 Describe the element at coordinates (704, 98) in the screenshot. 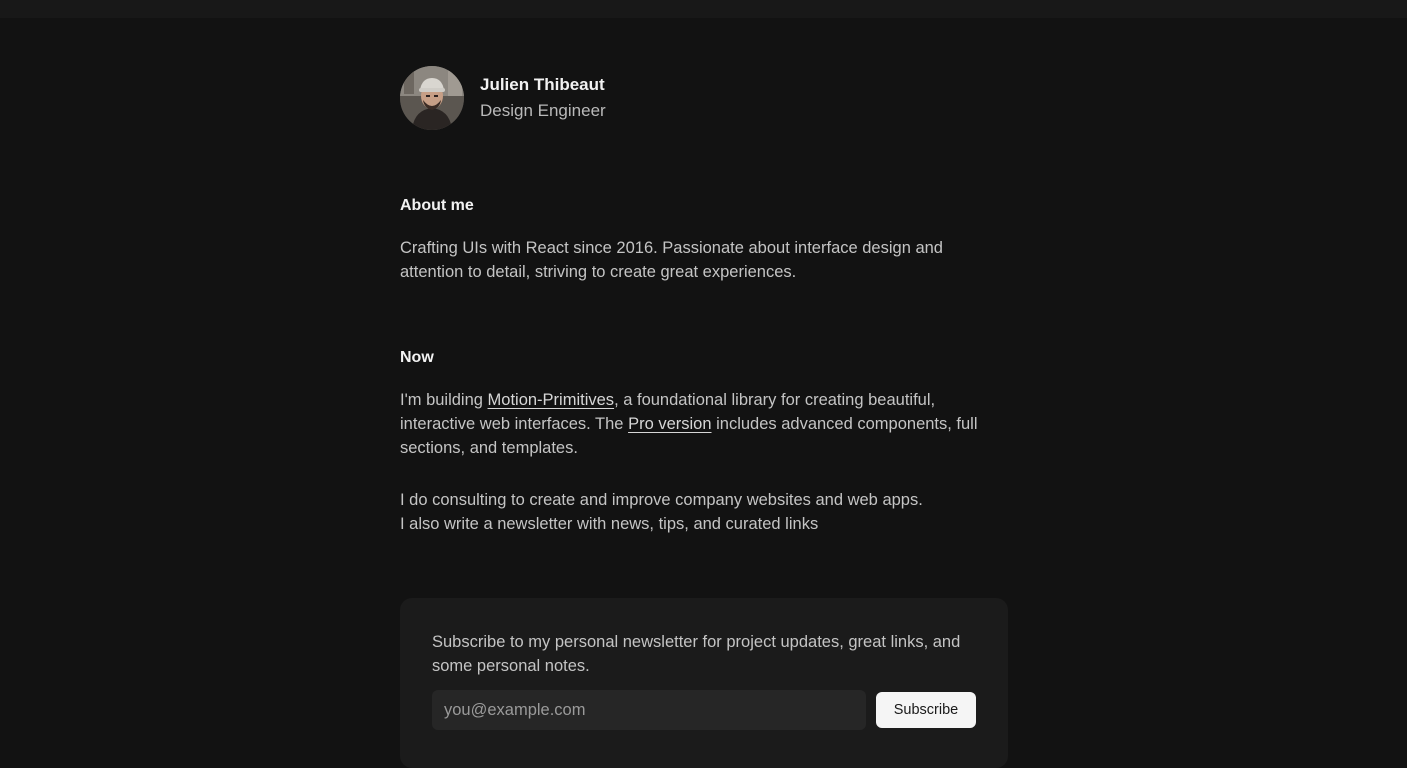

I see `profile-header: Julien Thibeaut Design Engineer` at that location.